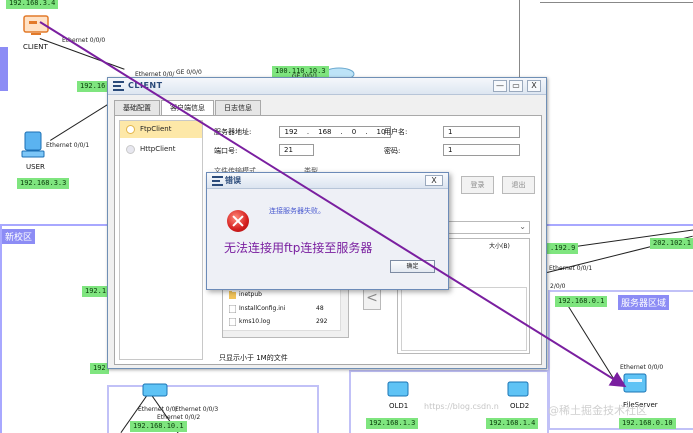 The image size is (693, 433). Describe the element at coordinates (597, 410) in the screenshot. I see `watermark-brand: @稀土掘金技术社区` at that location.